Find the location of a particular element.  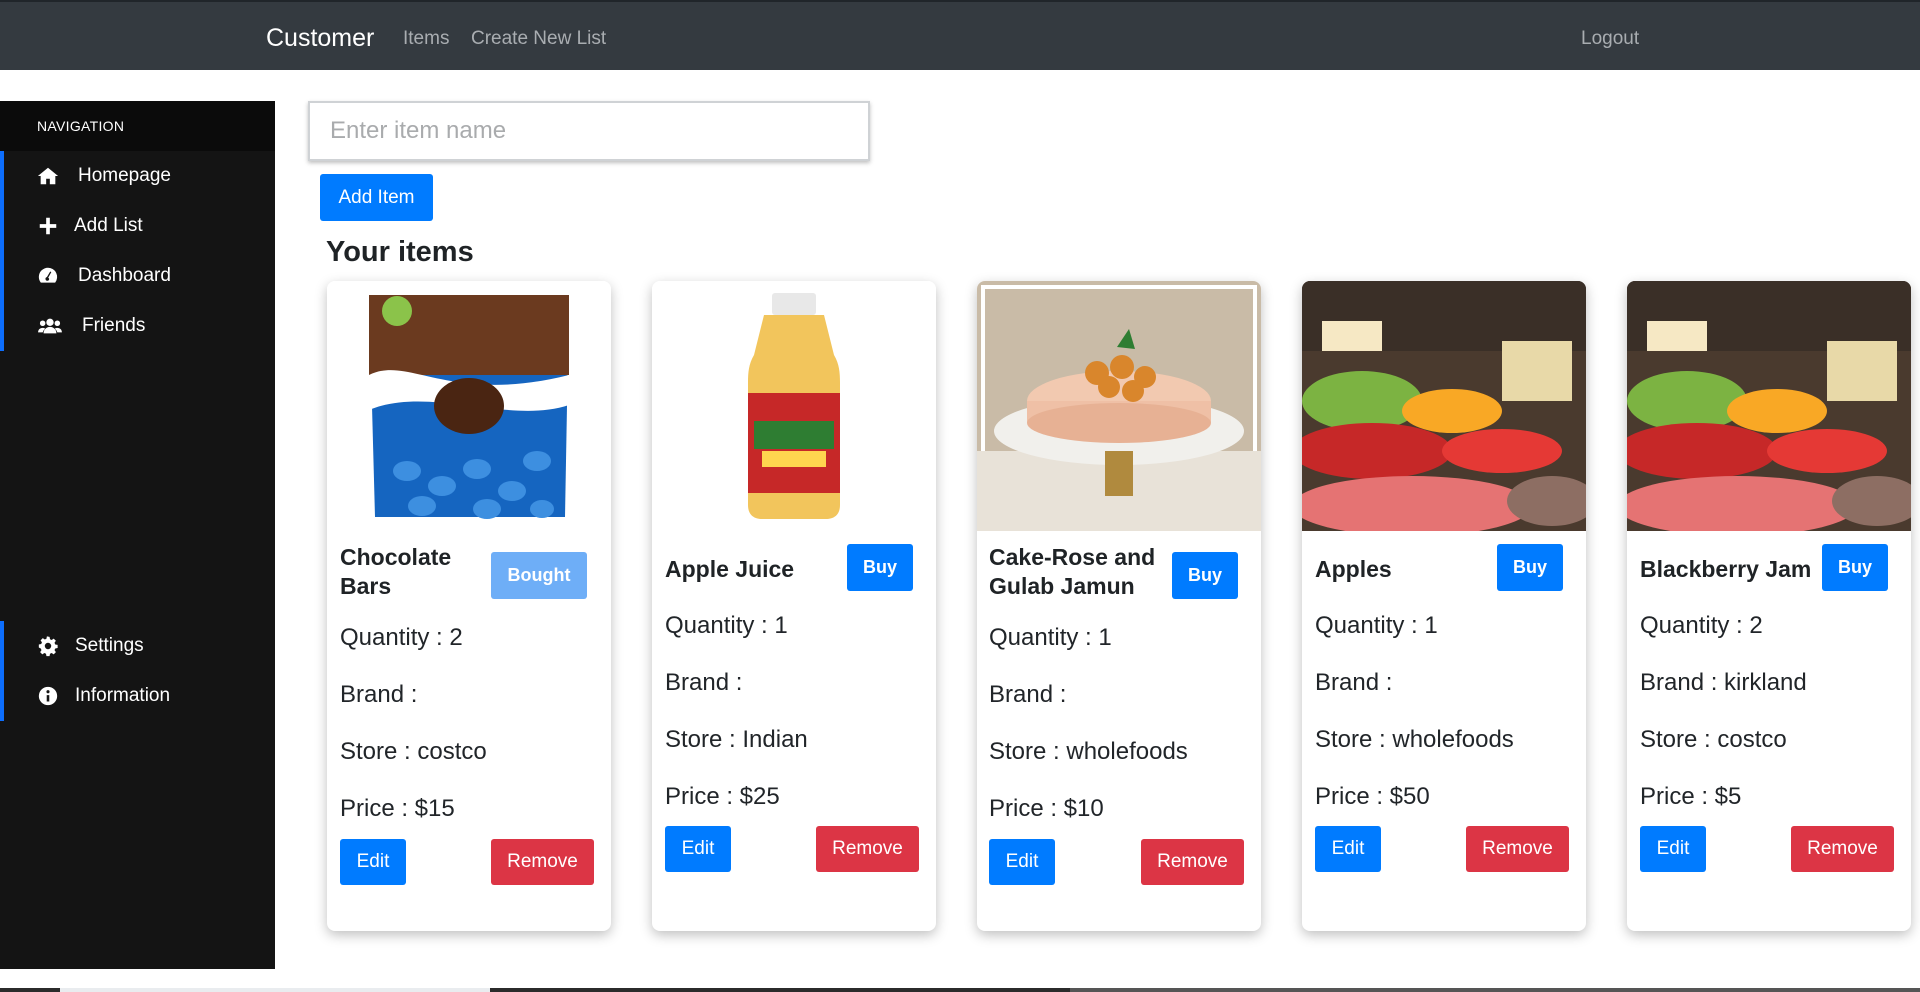

sidebar-item-settings: Settings is located at coordinates (141, 646).